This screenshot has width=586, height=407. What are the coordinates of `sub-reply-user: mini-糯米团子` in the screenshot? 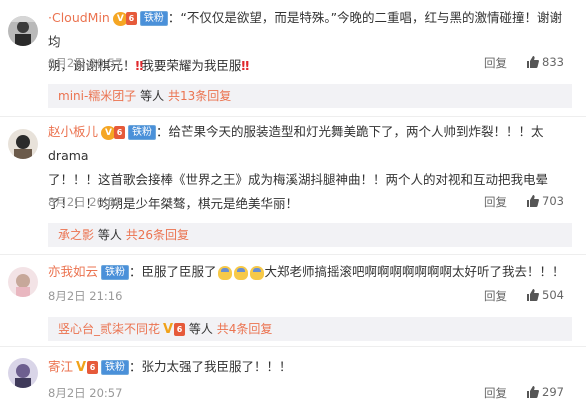 It's located at (97, 96).